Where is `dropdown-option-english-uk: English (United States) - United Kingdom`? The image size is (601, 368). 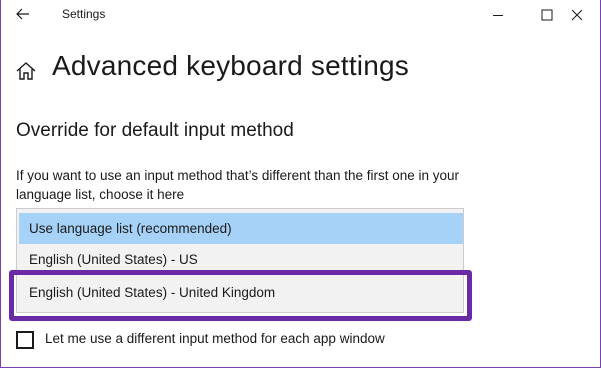
dropdown-option-english-uk: English (United States) - United Kingdom is located at coordinates (241, 292).